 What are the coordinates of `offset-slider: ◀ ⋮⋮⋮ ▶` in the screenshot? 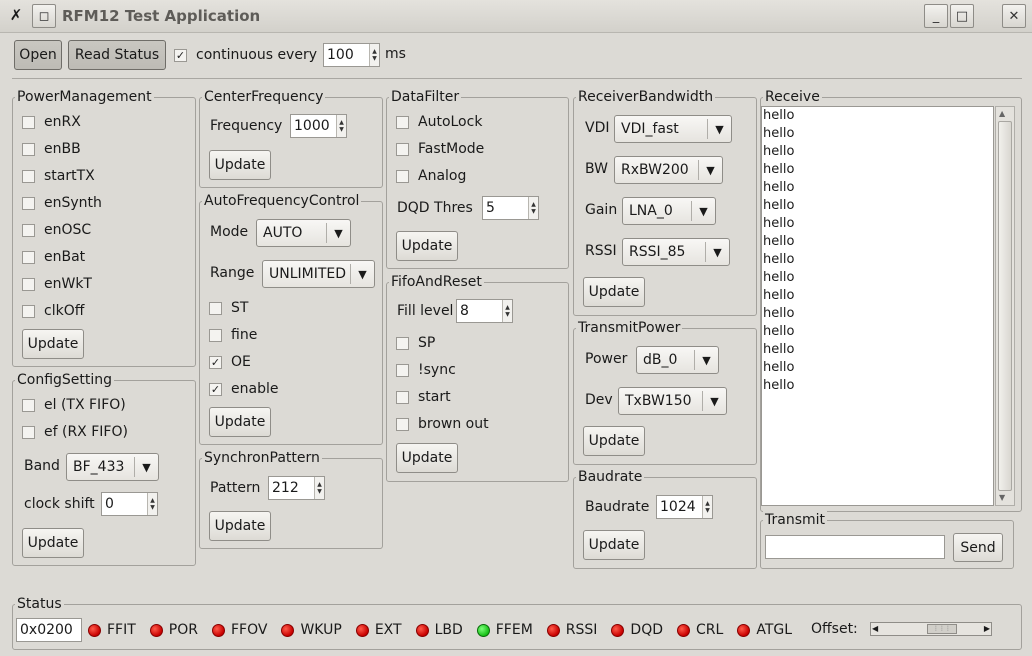 It's located at (931, 629).